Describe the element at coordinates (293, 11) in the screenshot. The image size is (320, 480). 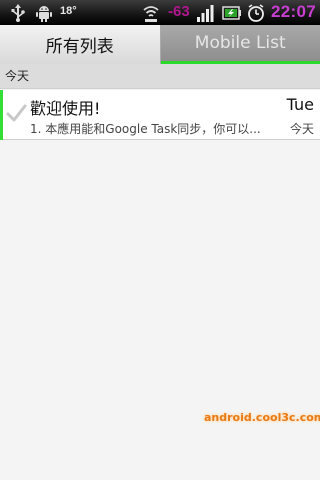
I see `clock-text: 22:07` at that location.